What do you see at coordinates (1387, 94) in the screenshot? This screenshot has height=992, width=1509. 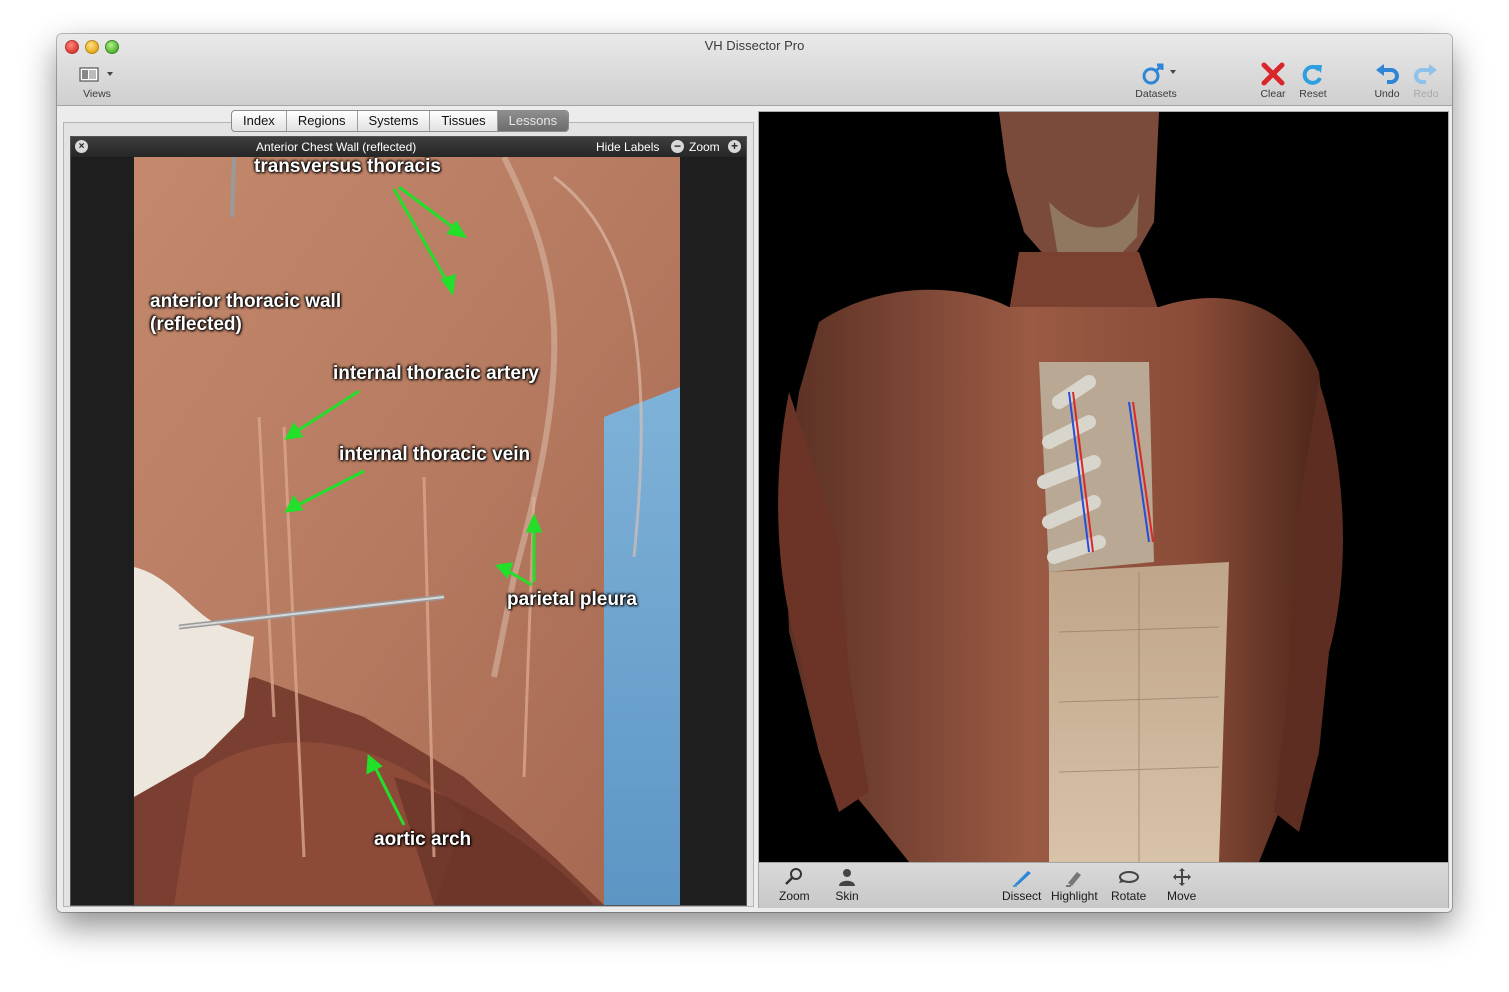 I see `undo-label: Undo` at bounding box center [1387, 94].